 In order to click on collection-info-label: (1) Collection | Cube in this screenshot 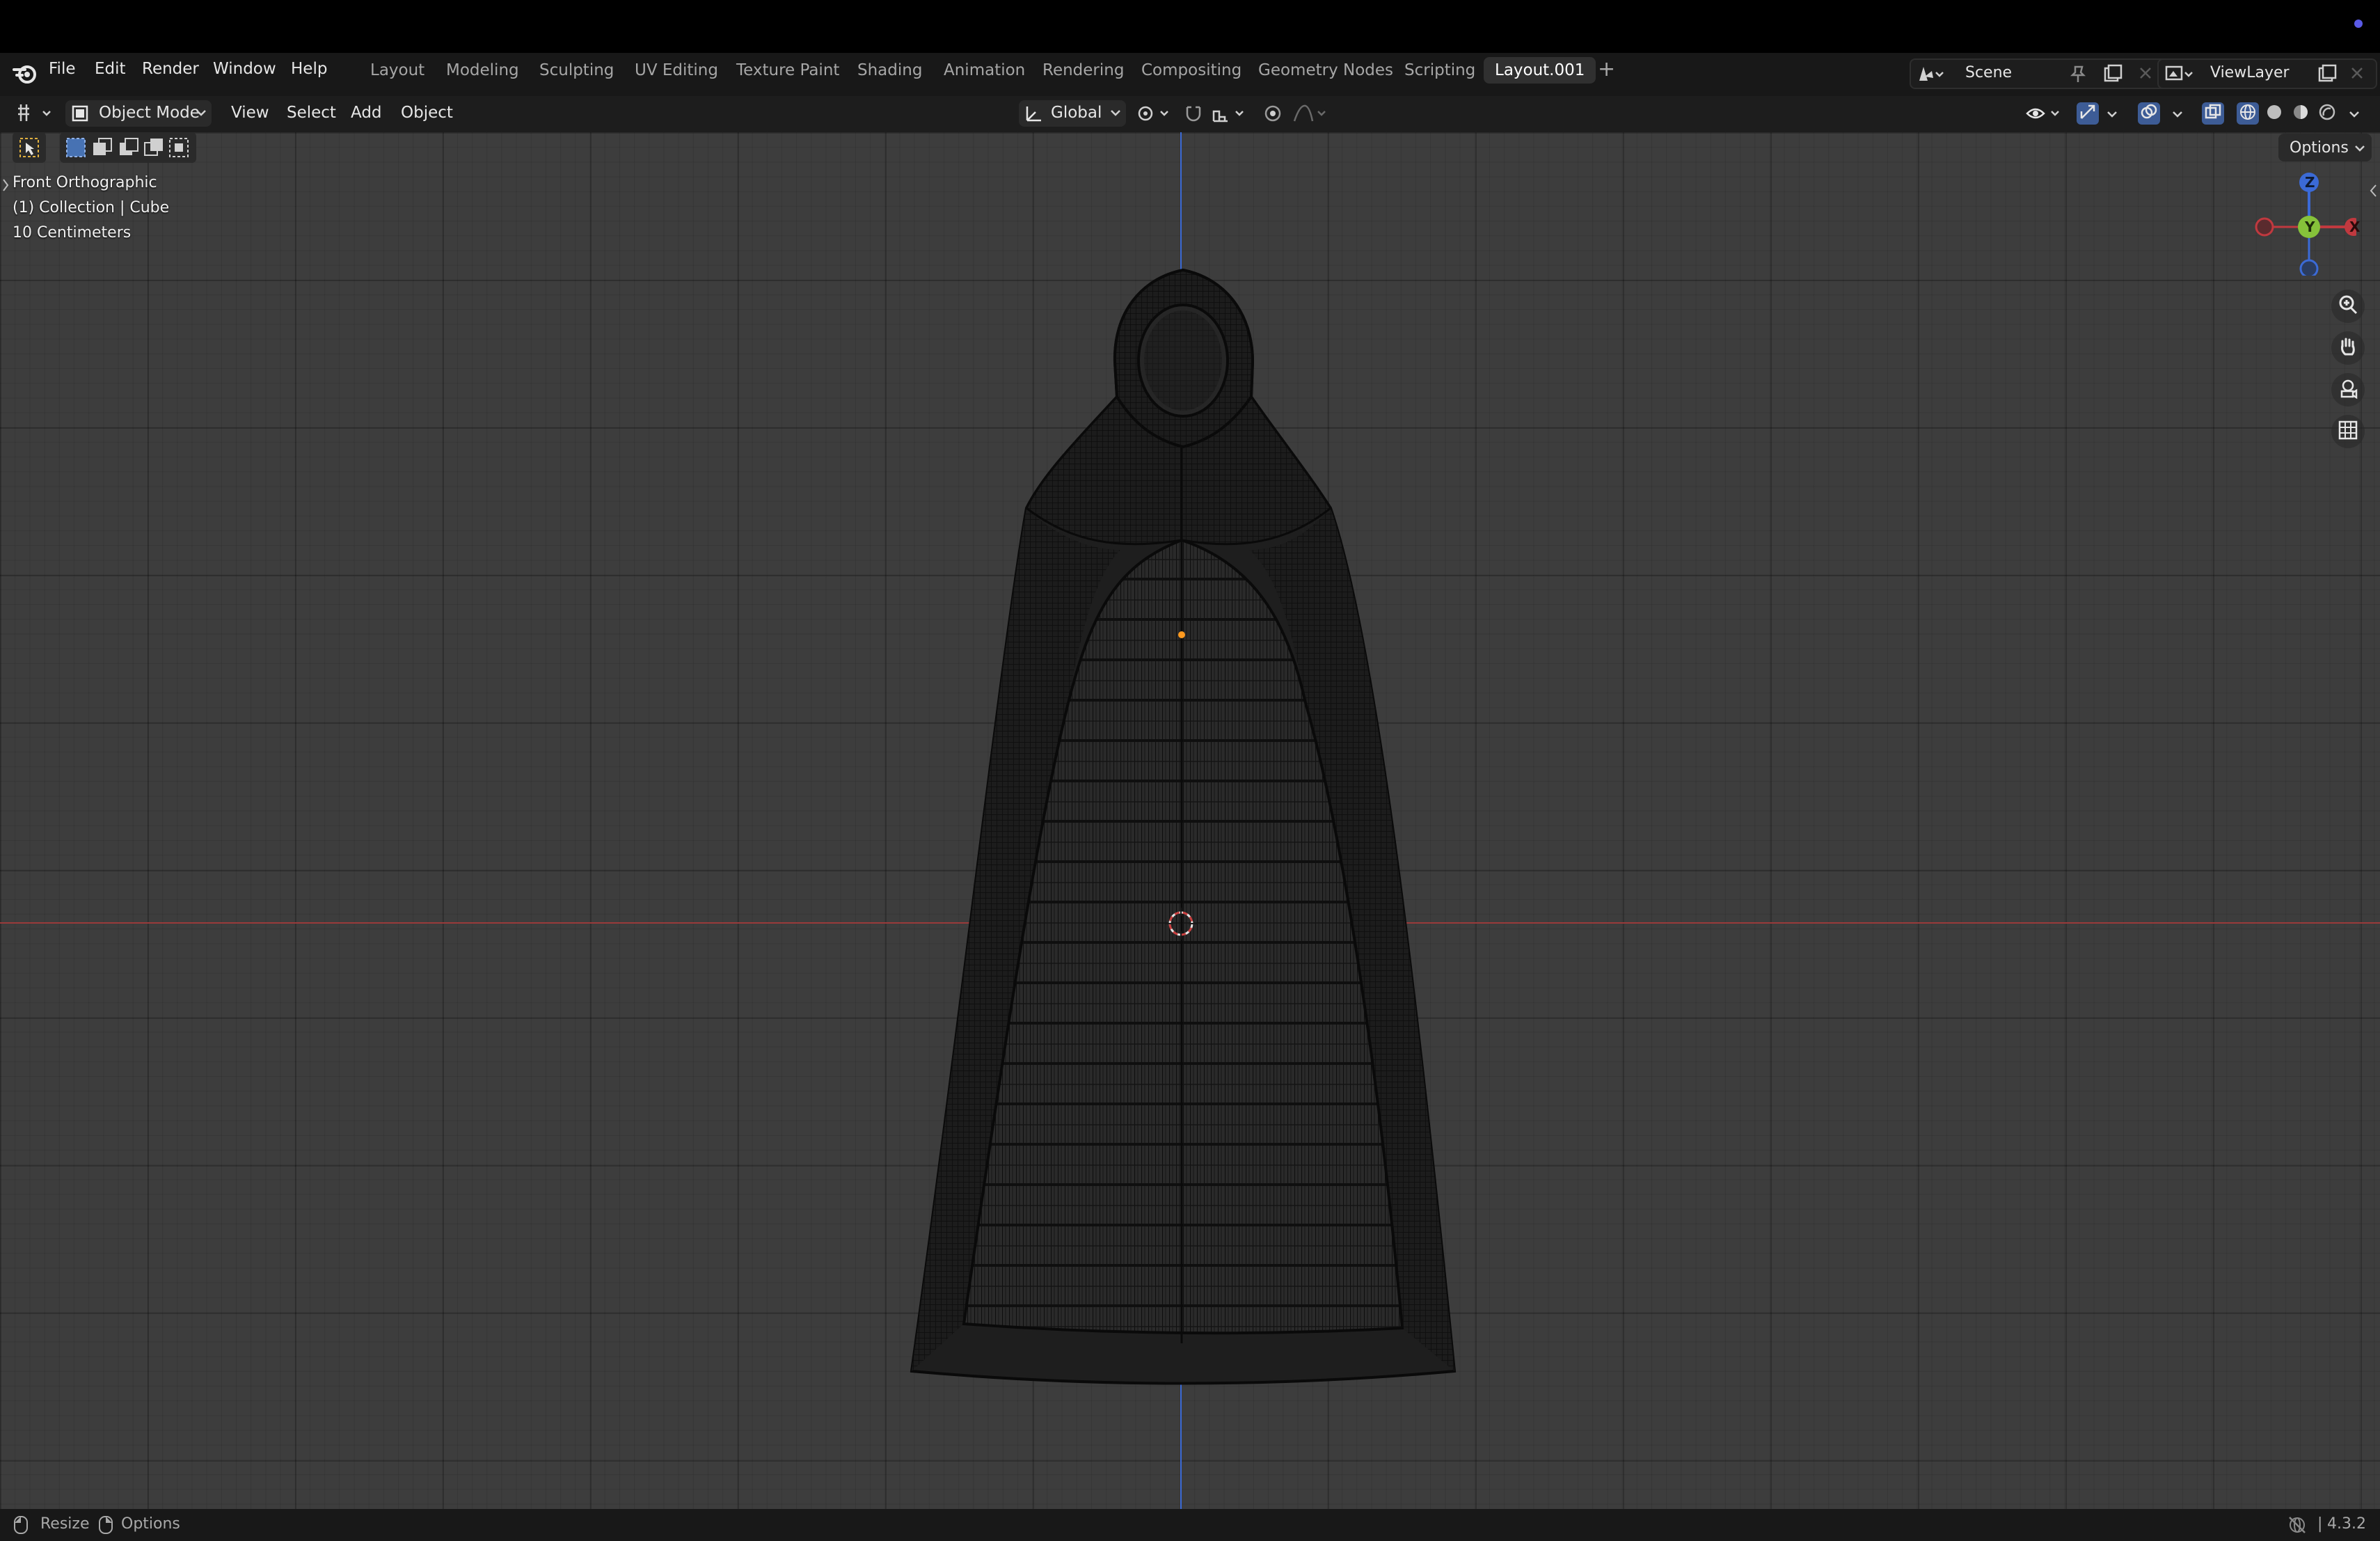, I will do `click(92, 207)`.